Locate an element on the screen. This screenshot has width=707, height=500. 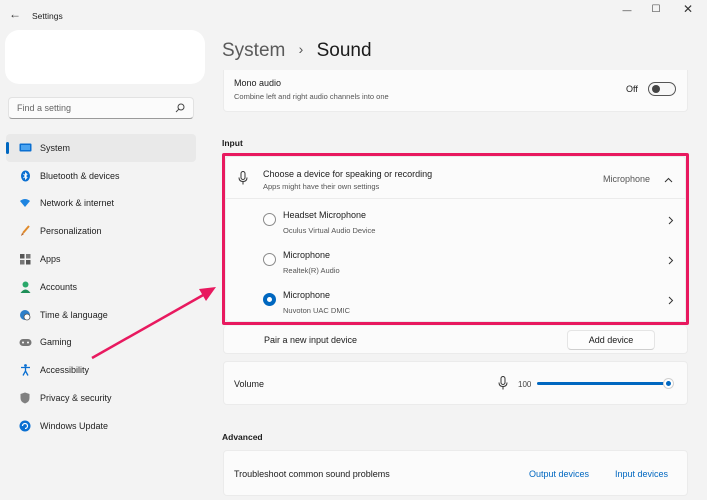
input-section-label: Input is located at coordinates (232, 143).